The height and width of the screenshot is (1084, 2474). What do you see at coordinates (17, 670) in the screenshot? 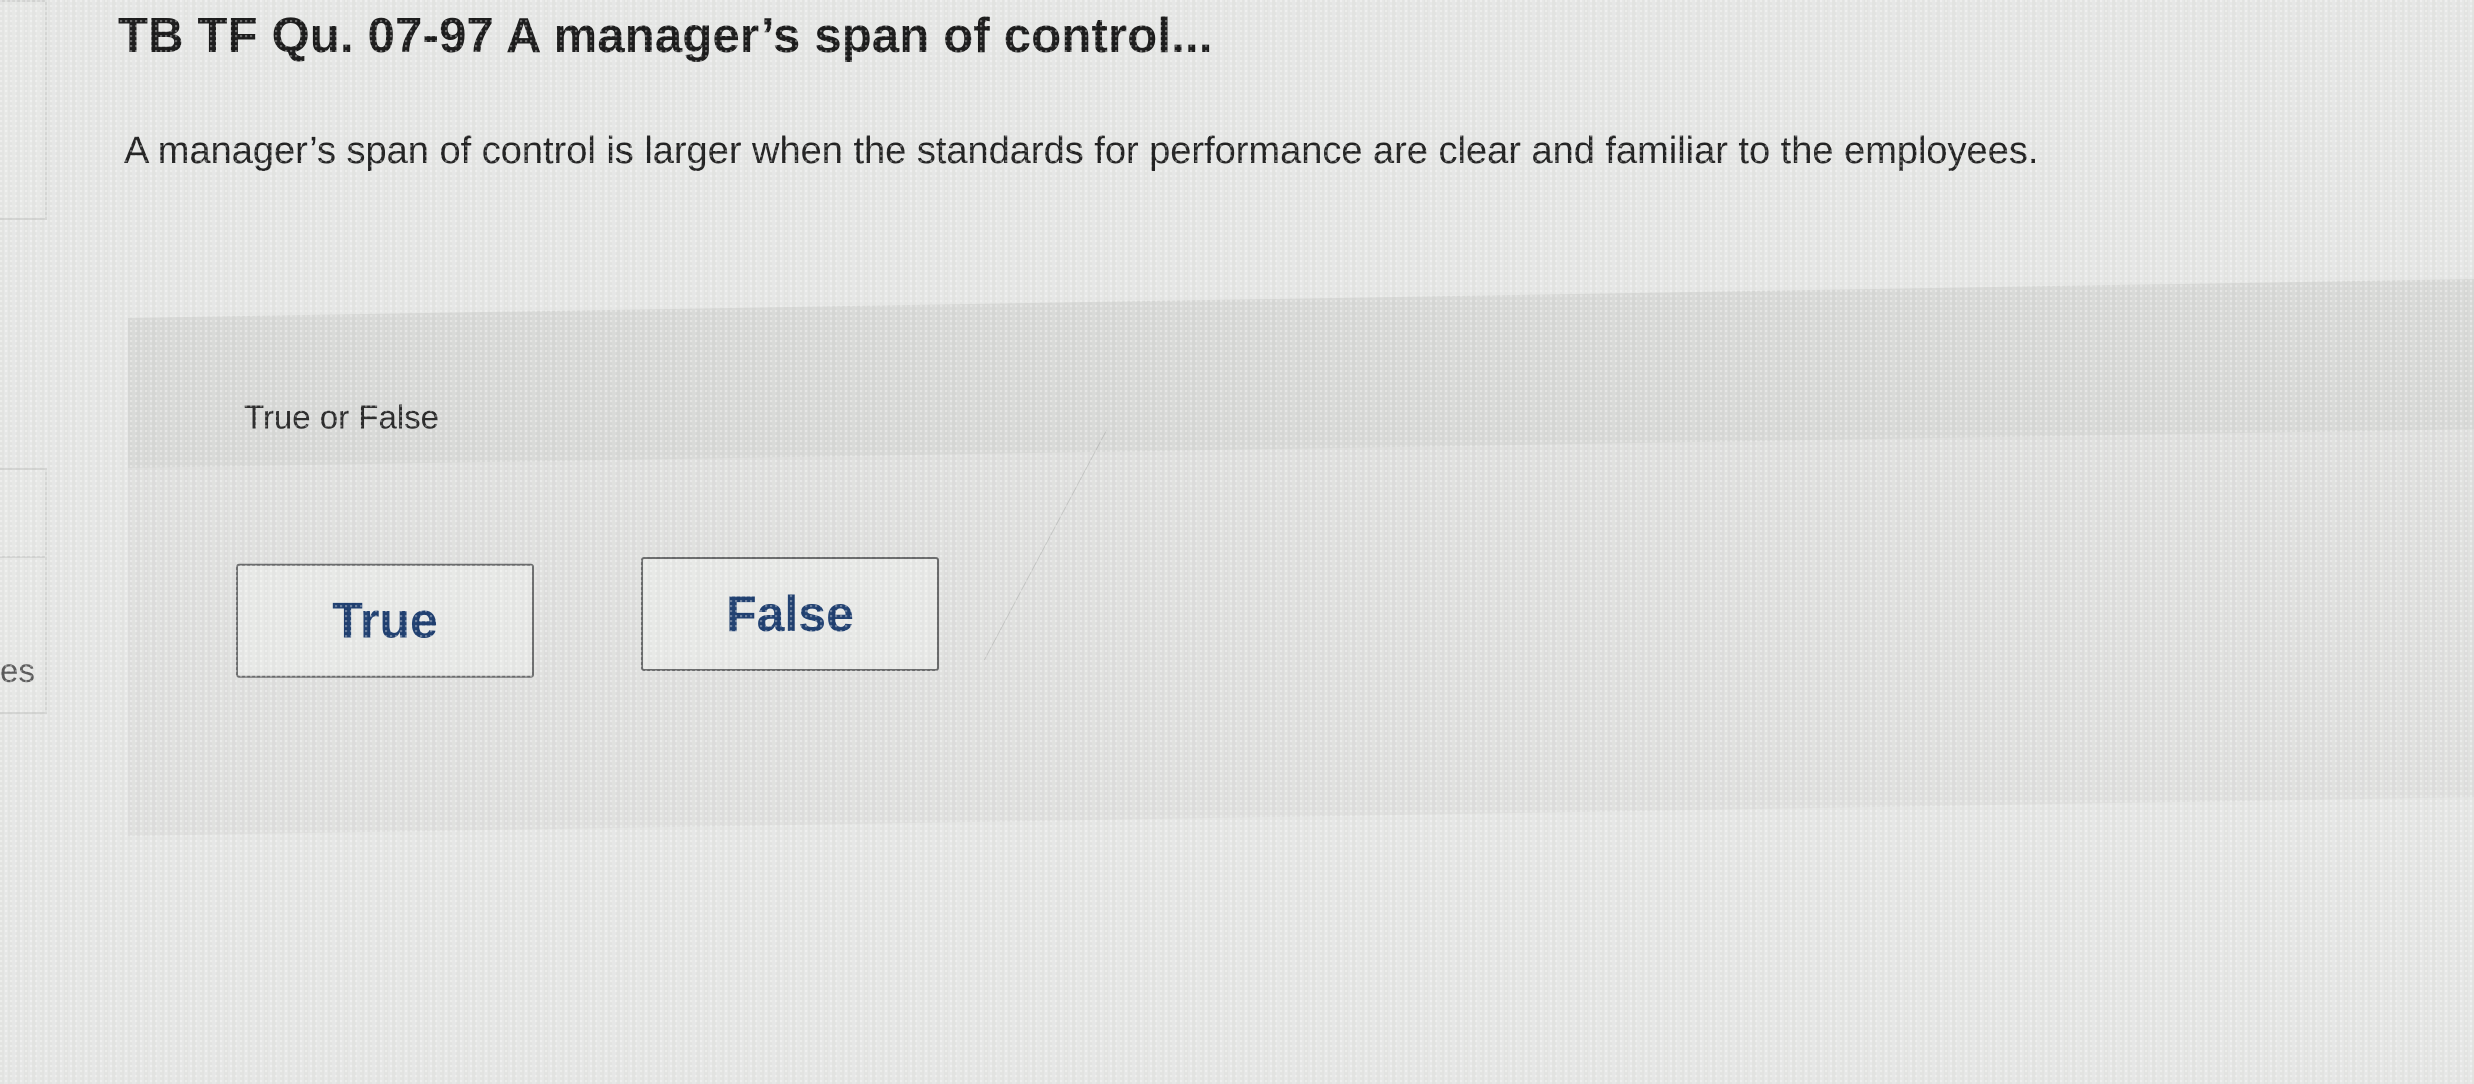
I see `sidebar-partial-label: es` at bounding box center [17, 670].